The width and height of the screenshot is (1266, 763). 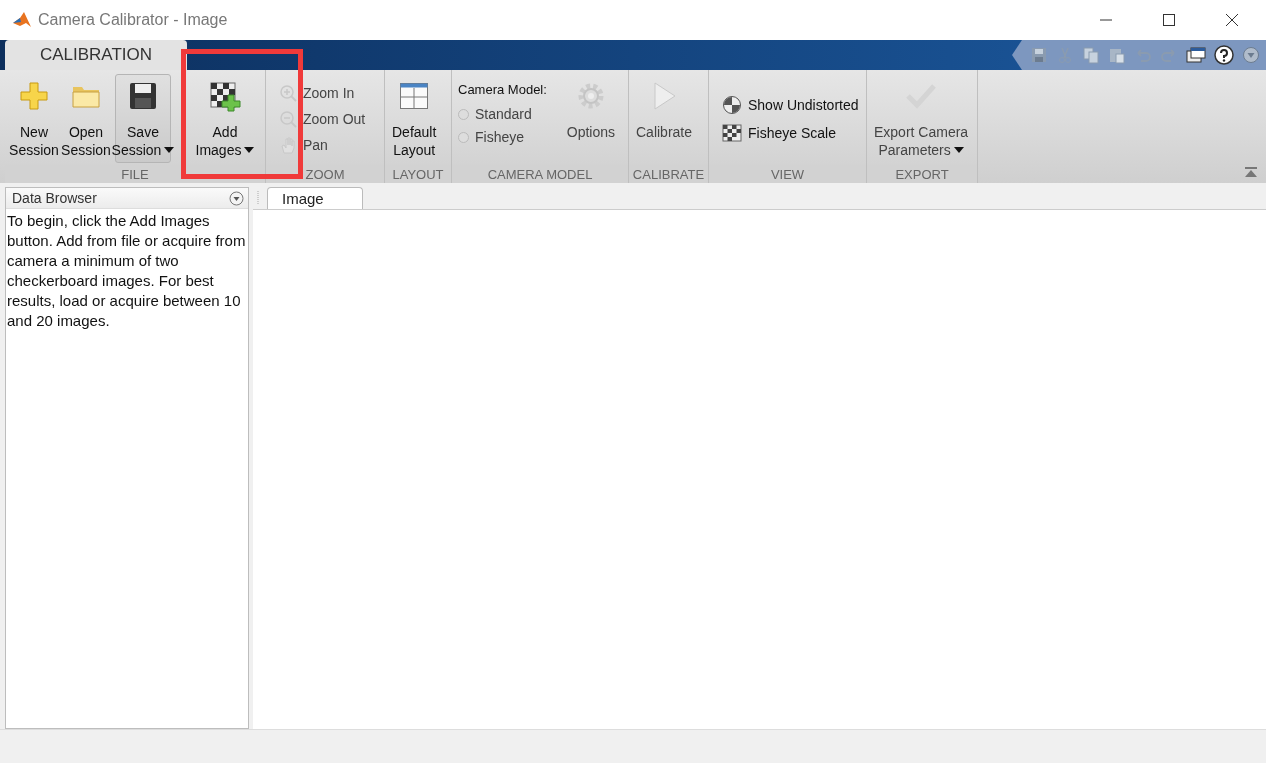 I want to click on open-session-button: Open Session, so click(x=86, y=118).